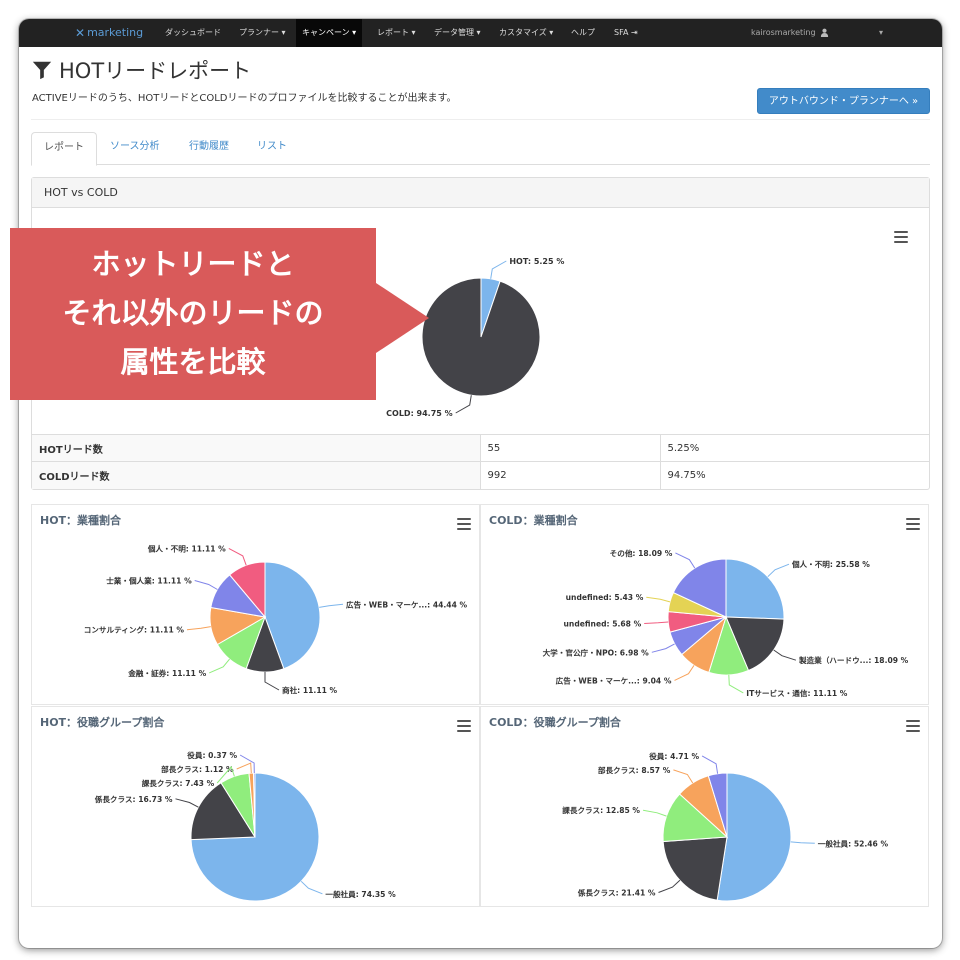  I want to click on pie-data-label: 金融・証券: 11.11 %, so click(166, 673).